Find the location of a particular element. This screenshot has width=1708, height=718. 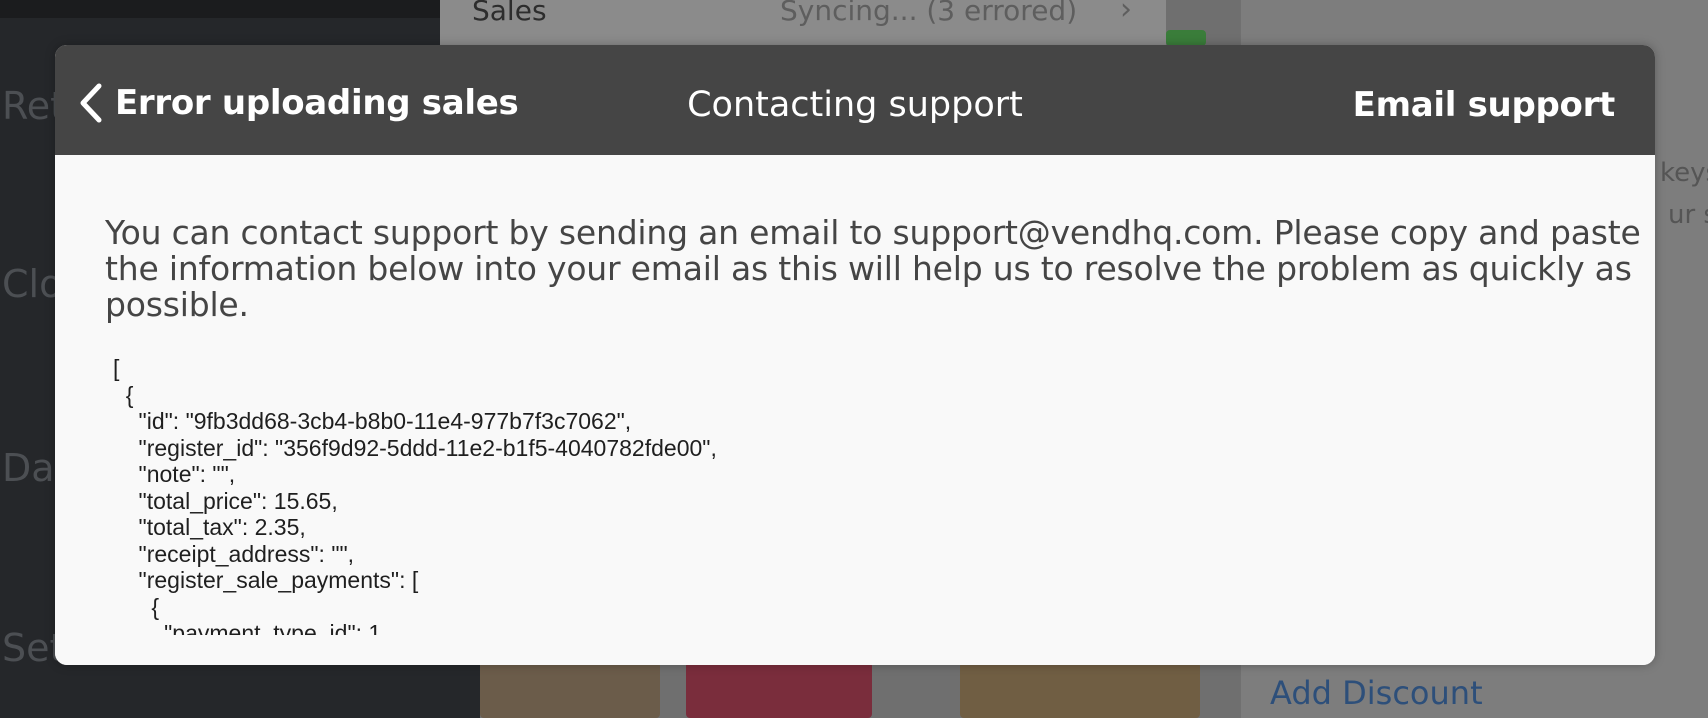

background-text-fragment: keys is located at coordinates (1684, 173).